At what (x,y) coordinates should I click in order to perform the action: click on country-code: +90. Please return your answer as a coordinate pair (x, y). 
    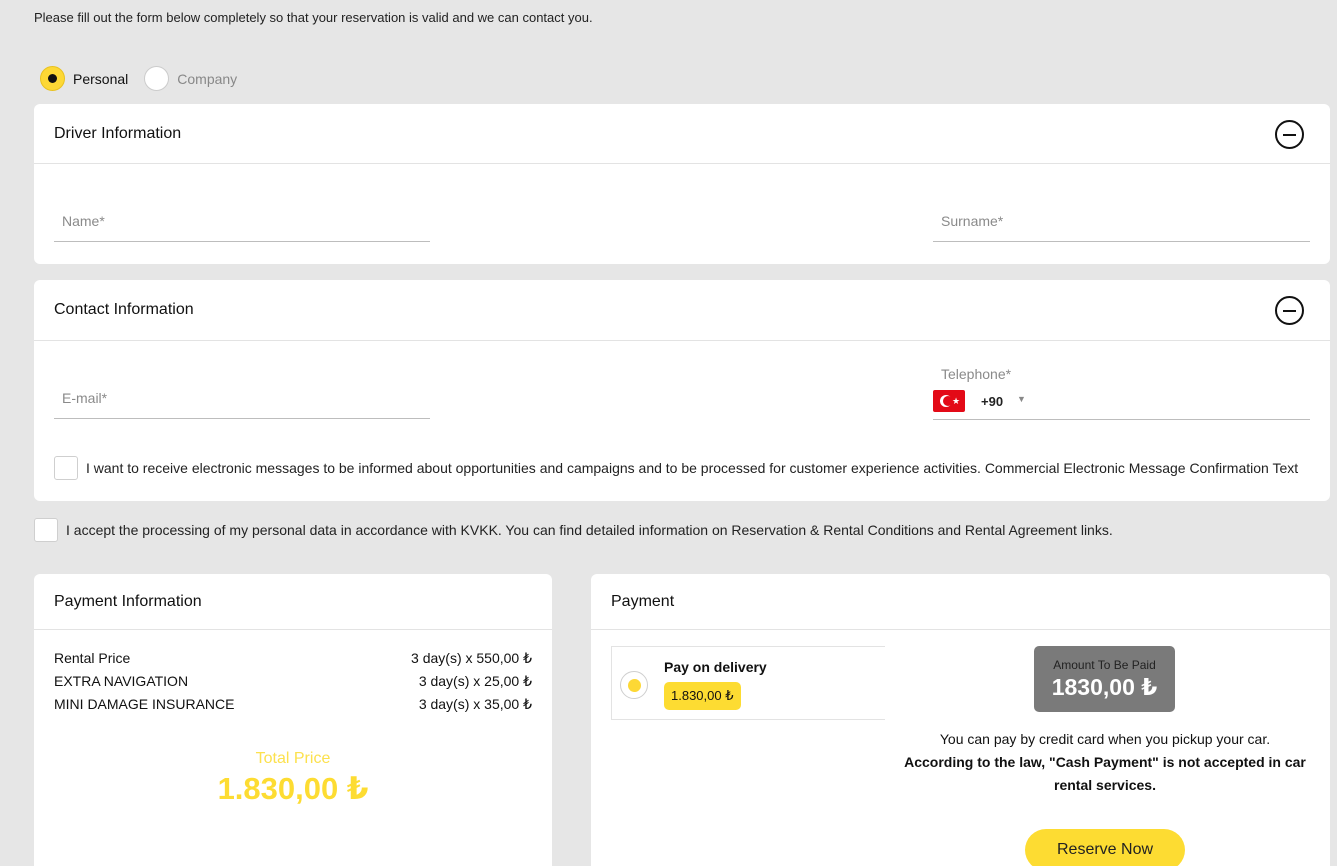
    Looking at the image, I should click on (992, 401).